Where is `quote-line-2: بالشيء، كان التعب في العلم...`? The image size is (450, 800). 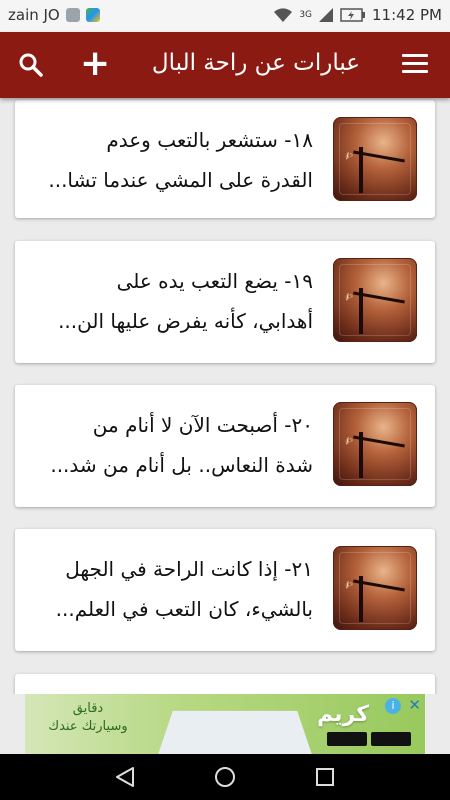 quote-line-2: بالشيء، كان التعب في العلم... is located at coordinates (184, 609).